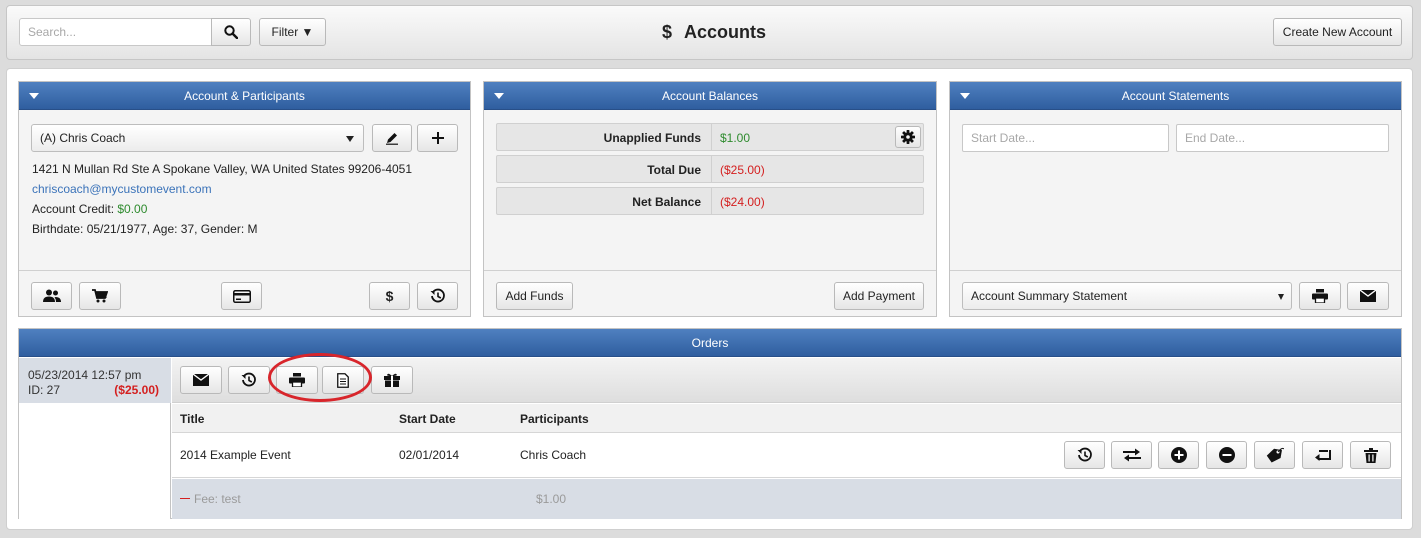  Describe the element at coordinates (235, 455) in the screenshot. I see `order-title: 2014 Example Event` at that location.